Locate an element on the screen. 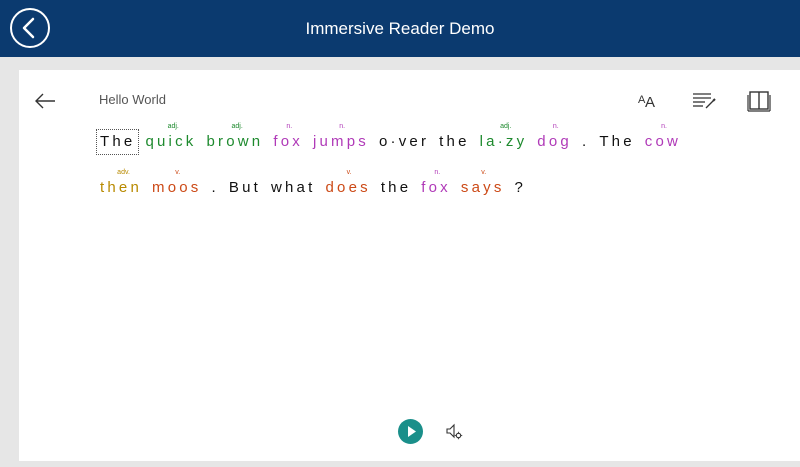  voice-settings-button is located at coordinates (454, 432).